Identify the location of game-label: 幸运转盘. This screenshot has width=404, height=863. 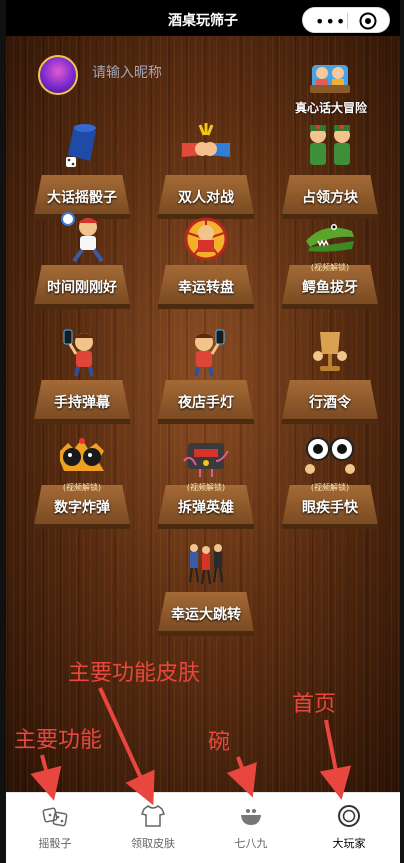
(206, 288).